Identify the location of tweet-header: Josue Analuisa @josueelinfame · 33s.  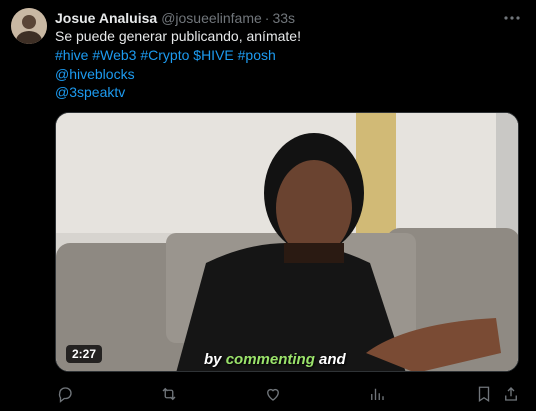
(175, 18).